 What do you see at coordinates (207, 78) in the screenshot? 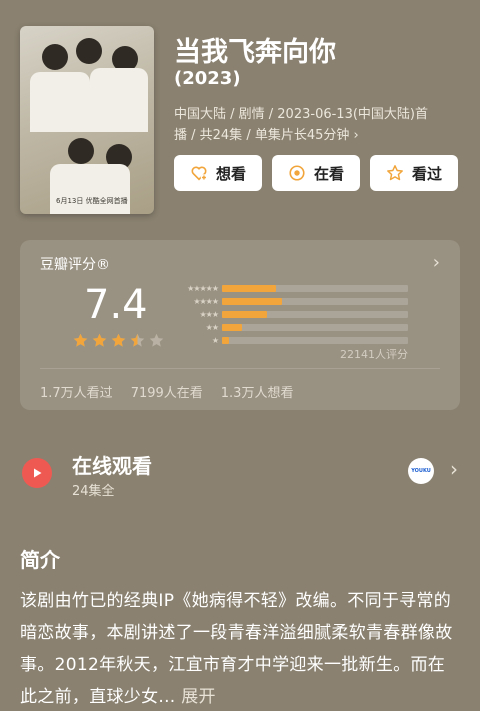
I see `release-year: (2023)` at bounding box center [207, 78].